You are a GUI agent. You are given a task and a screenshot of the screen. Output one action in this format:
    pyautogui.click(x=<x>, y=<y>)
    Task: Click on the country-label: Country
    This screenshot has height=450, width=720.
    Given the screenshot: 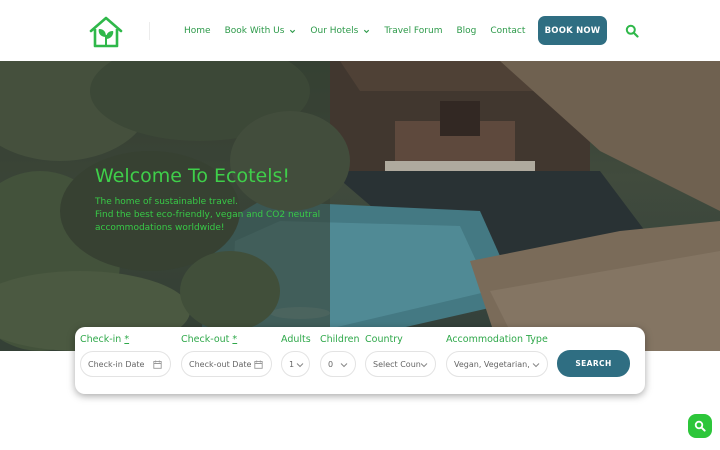 What is the action you would take?
    pyautogui.click(x=384, y=339)
    